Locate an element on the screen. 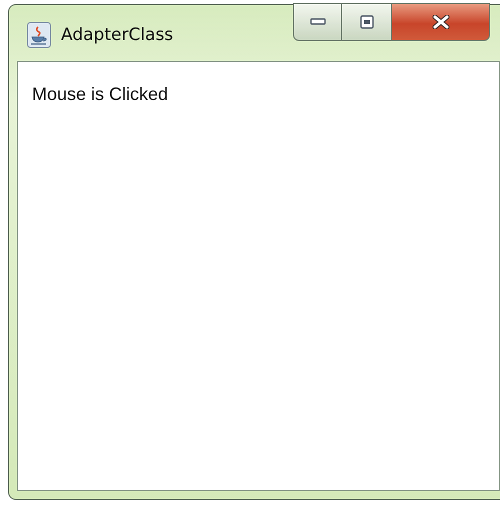 The image size is (500, 506). minimize-icon is located at coordinates (318, 22).